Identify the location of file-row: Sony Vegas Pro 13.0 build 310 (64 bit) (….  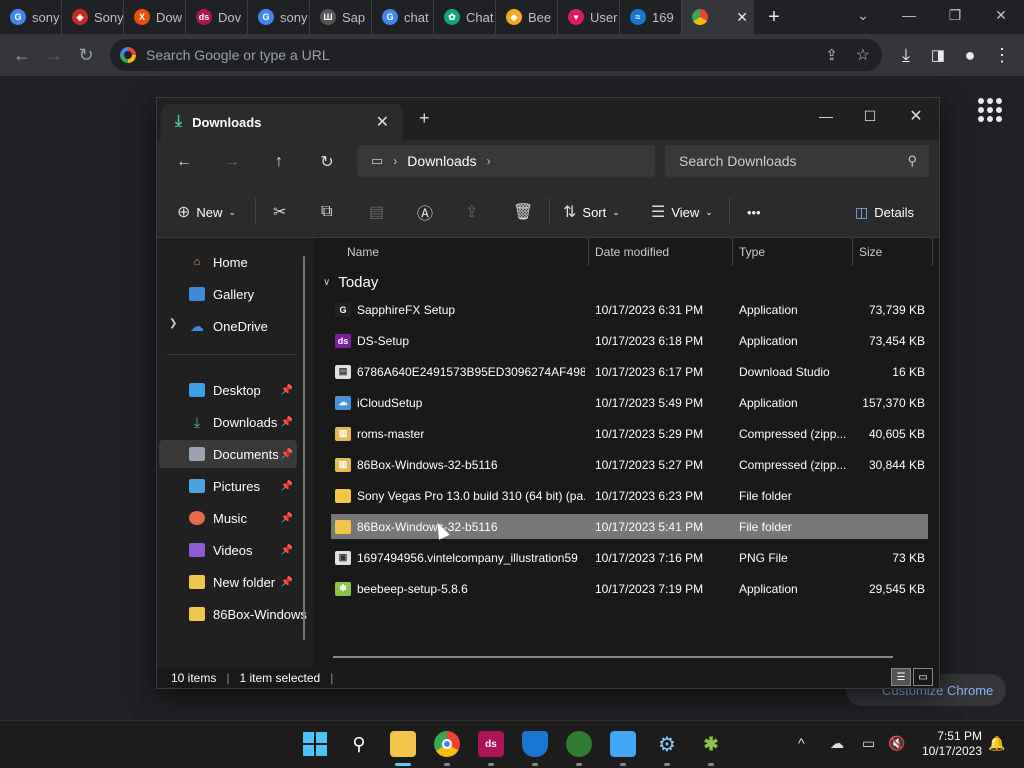
(629, 495).